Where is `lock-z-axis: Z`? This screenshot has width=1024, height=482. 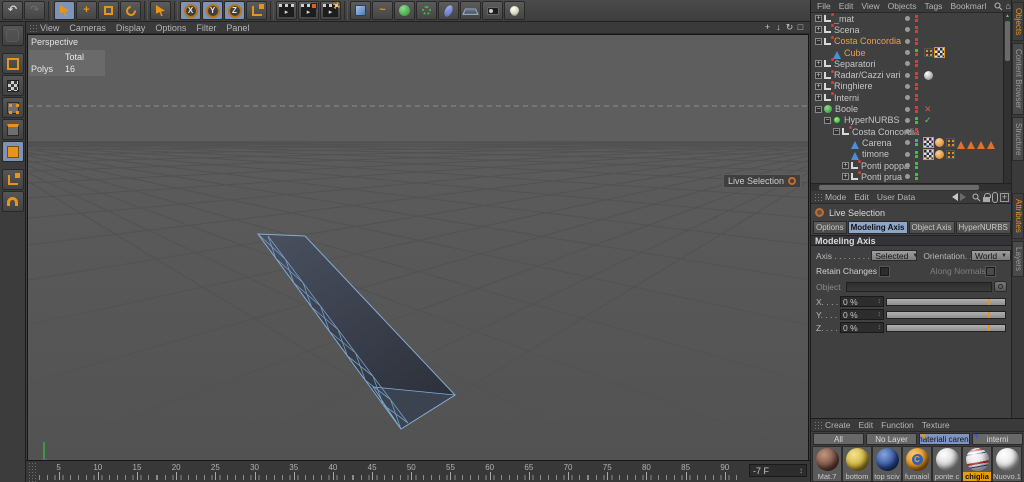 lock-z-axis: Z is located at coordinates (234, 10).